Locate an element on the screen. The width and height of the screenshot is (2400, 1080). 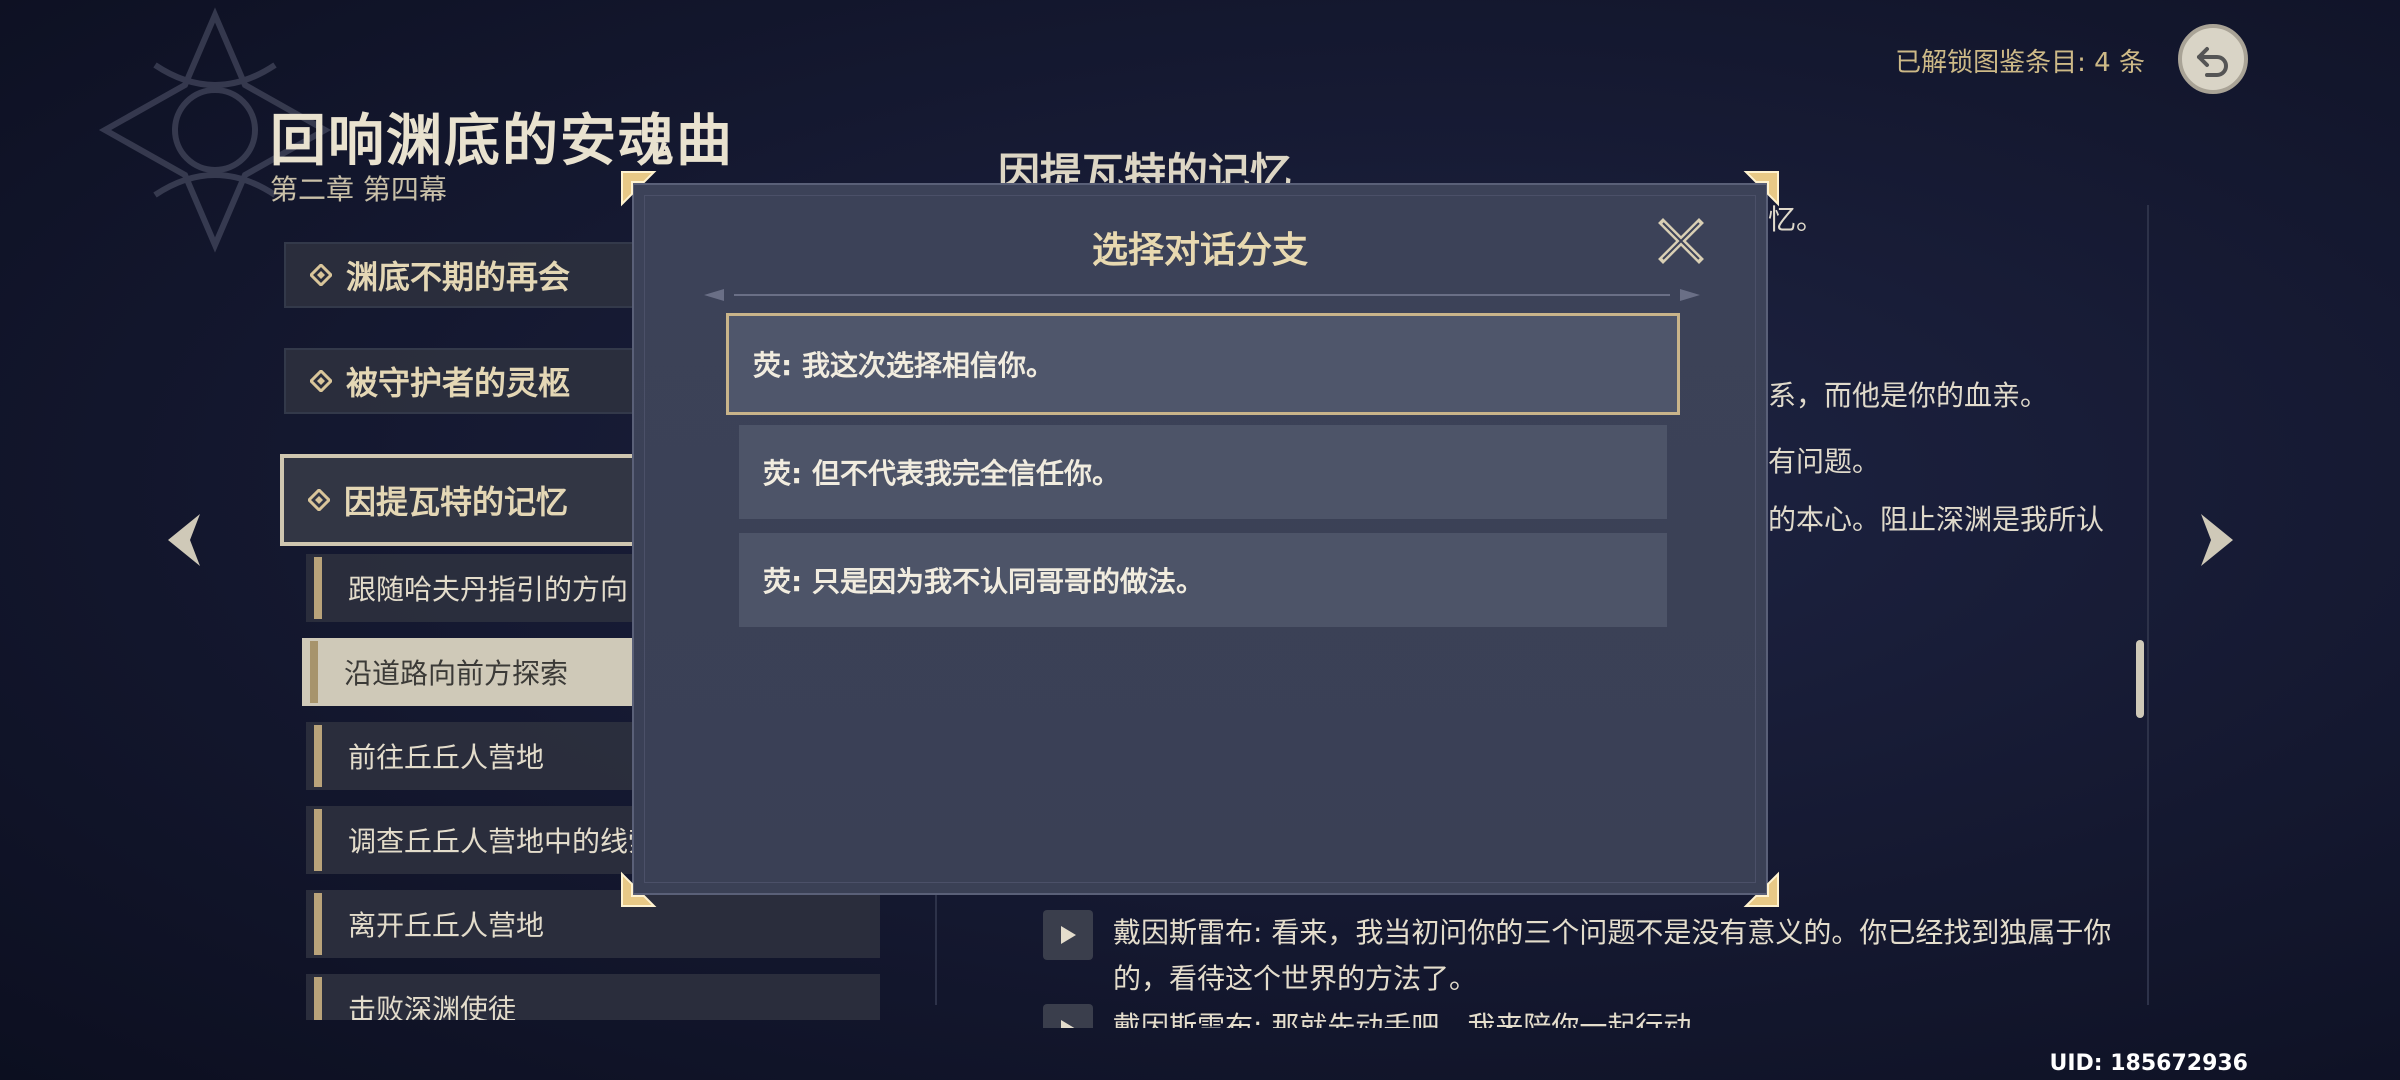
modal-title: 选择对话分支 is located at coordinates (1199, 250).